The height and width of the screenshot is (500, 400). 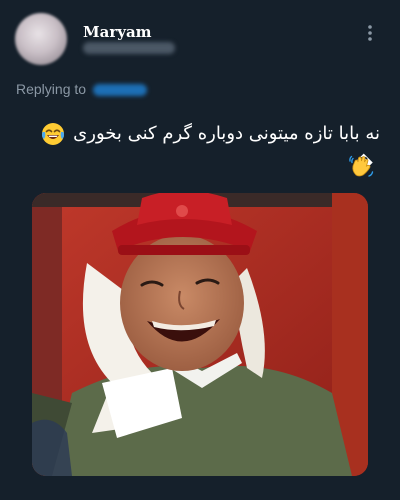 I want to click on waving-hand-icon, so click(x=361, y=166).